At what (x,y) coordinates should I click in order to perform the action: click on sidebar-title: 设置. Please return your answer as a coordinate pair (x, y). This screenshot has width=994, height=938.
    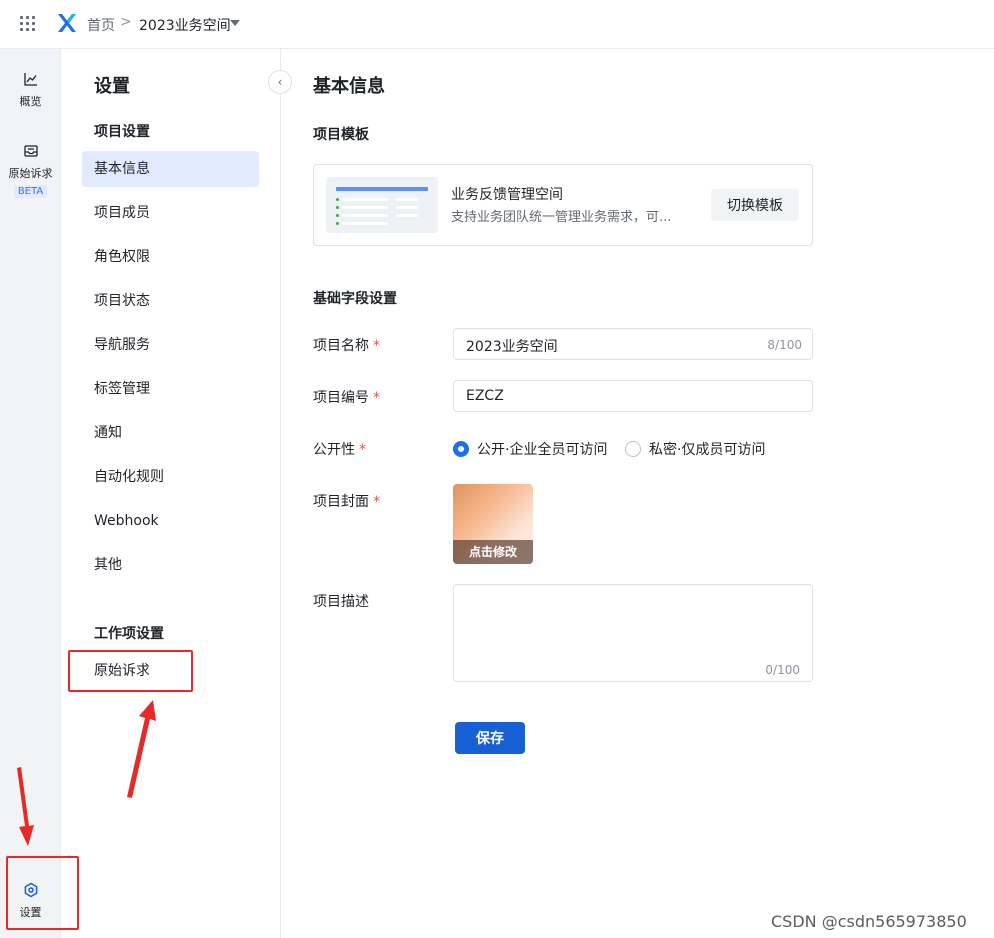
    Looking at the image, I should click on (112, 86).